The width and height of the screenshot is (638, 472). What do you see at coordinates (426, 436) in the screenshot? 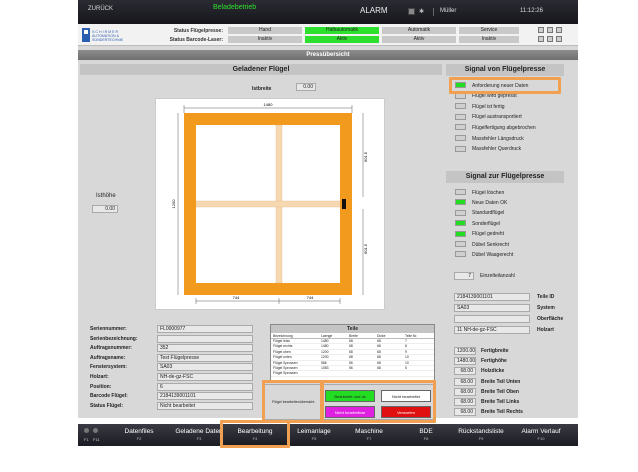
I see `fkey-button: BDE F8` at bounding box center [426, 436].